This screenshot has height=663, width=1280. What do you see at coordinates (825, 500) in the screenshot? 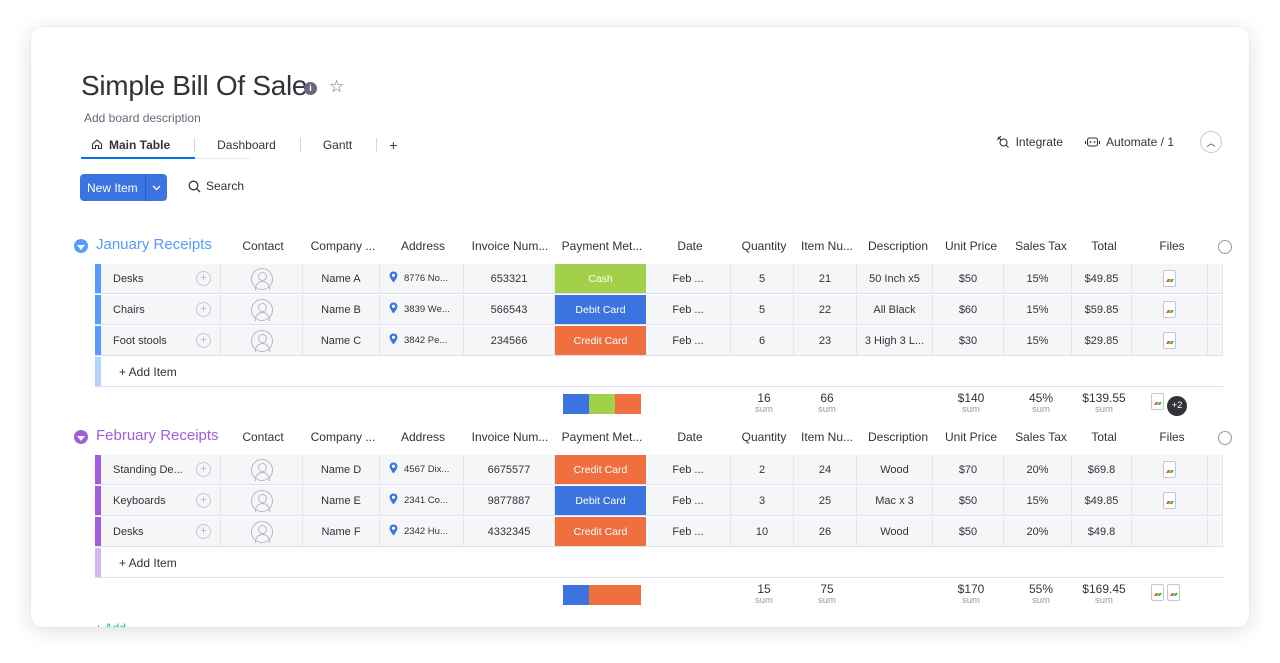
I see `item-num-cell: 25` at bounding box center [825, 500].